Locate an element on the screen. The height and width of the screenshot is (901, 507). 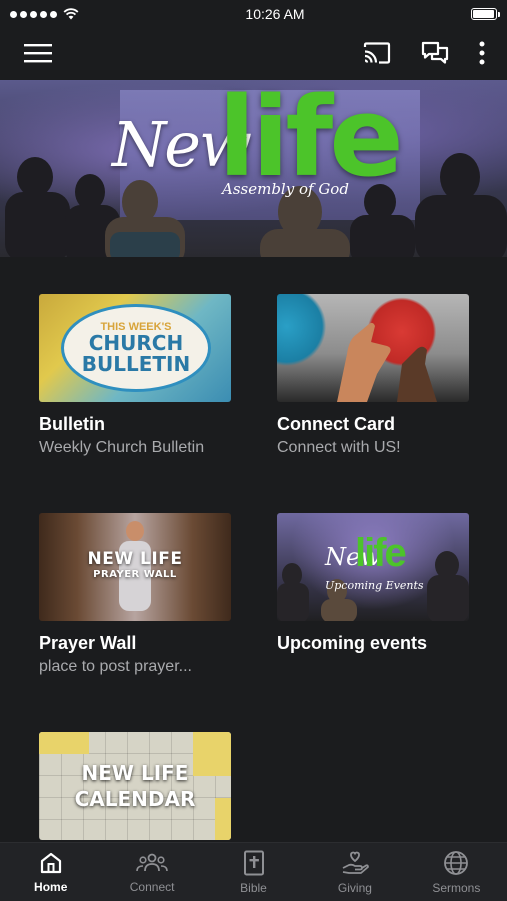
bulletin-bubble: THIS WEEK'S CHURCH BULLETIN is located at coordinates (136, 348).